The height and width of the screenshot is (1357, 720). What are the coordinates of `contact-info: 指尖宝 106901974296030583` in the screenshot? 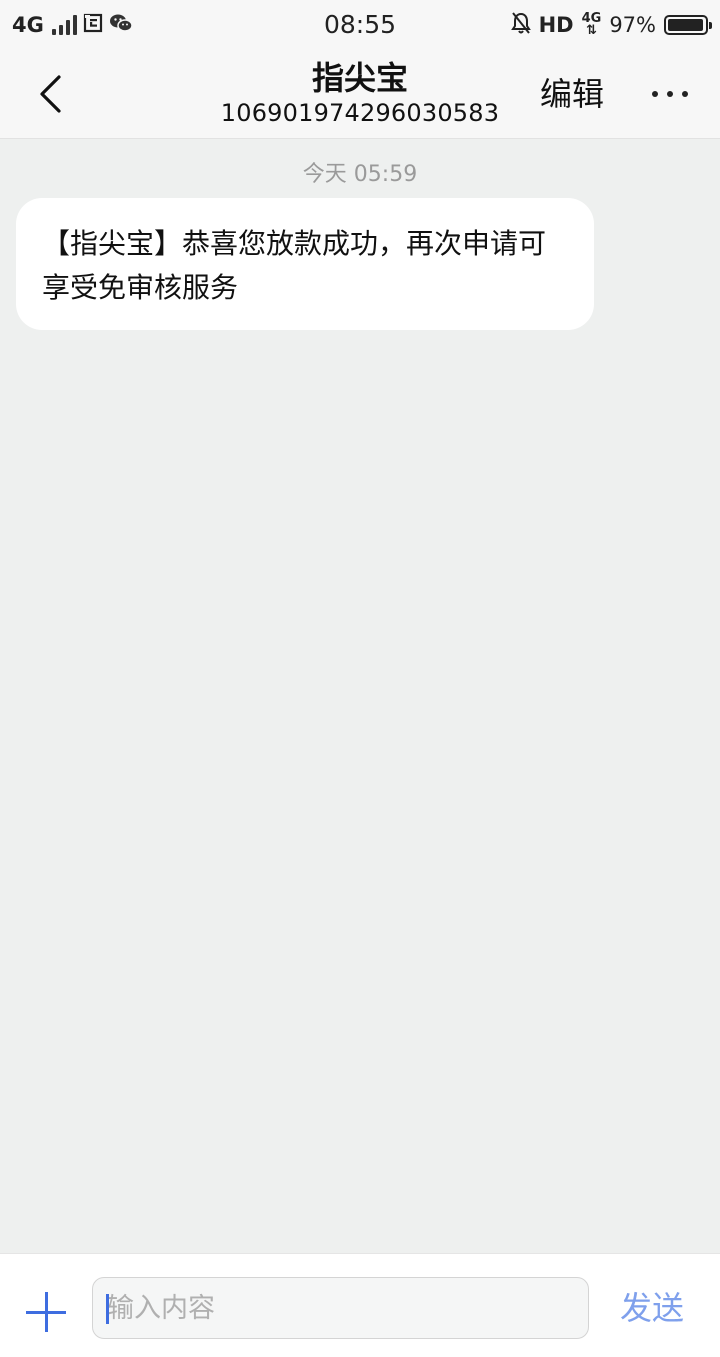 It's located at (360, 93).